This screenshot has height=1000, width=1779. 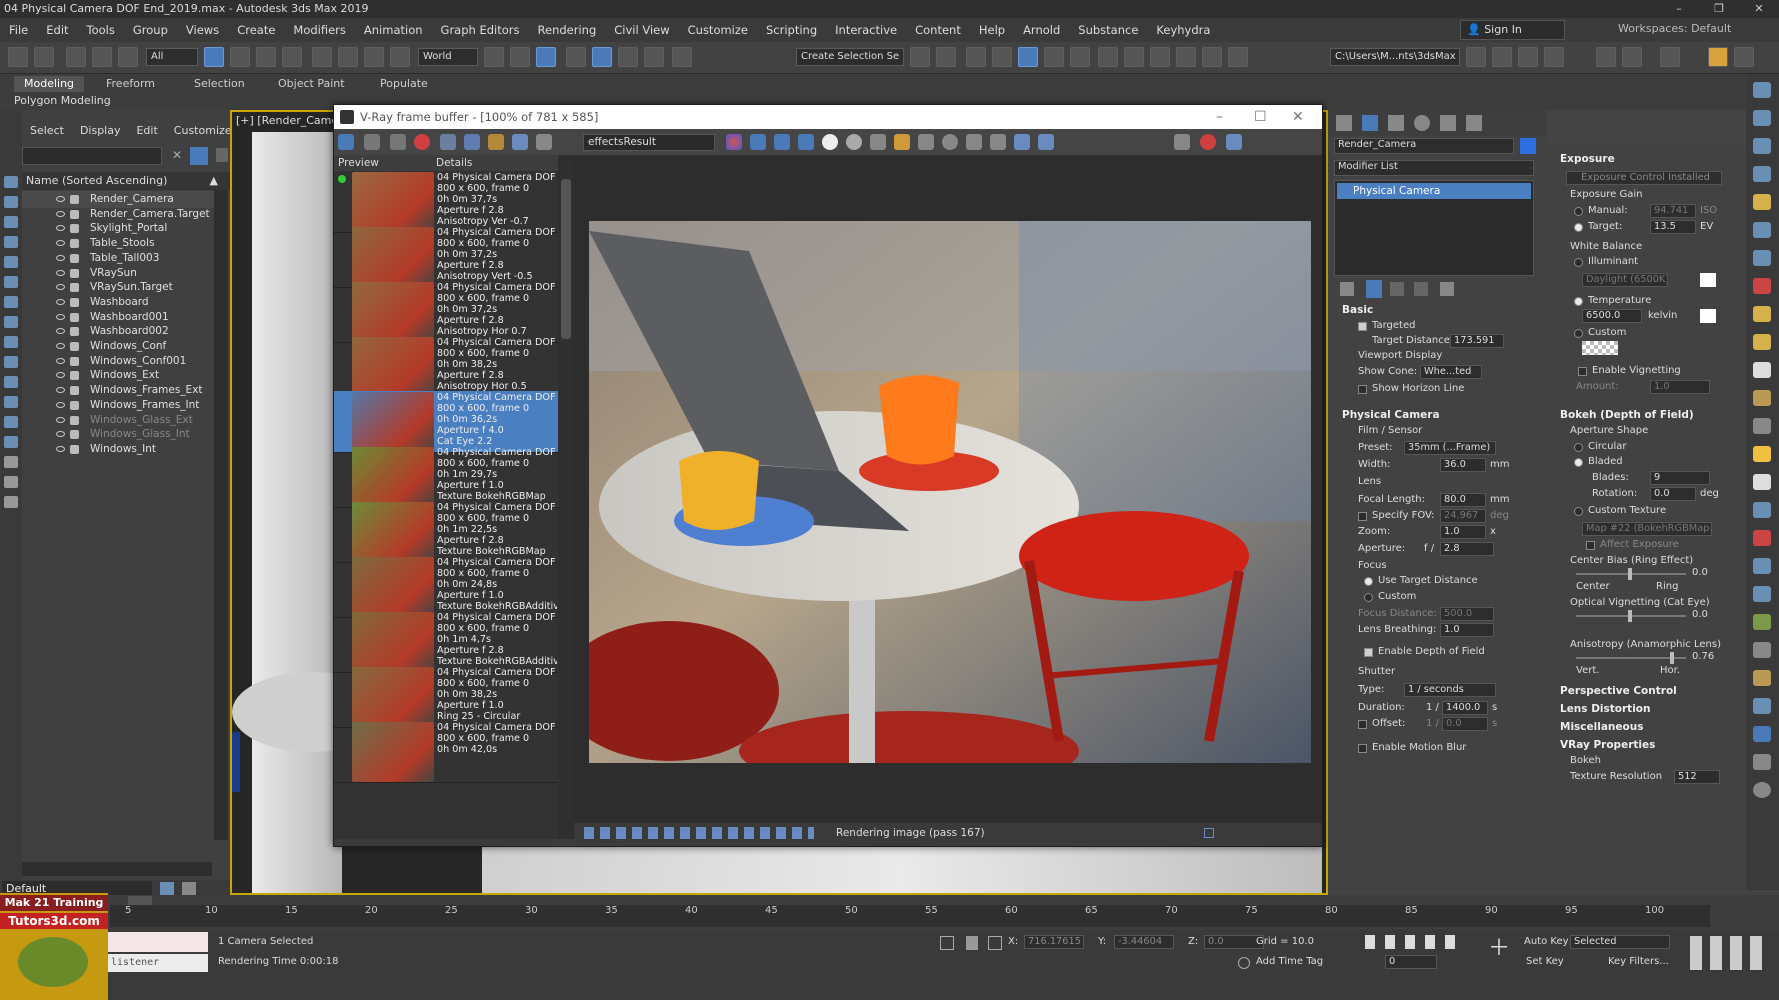 I want to click on schematic-view-icon, so click(x=1080, y=57).